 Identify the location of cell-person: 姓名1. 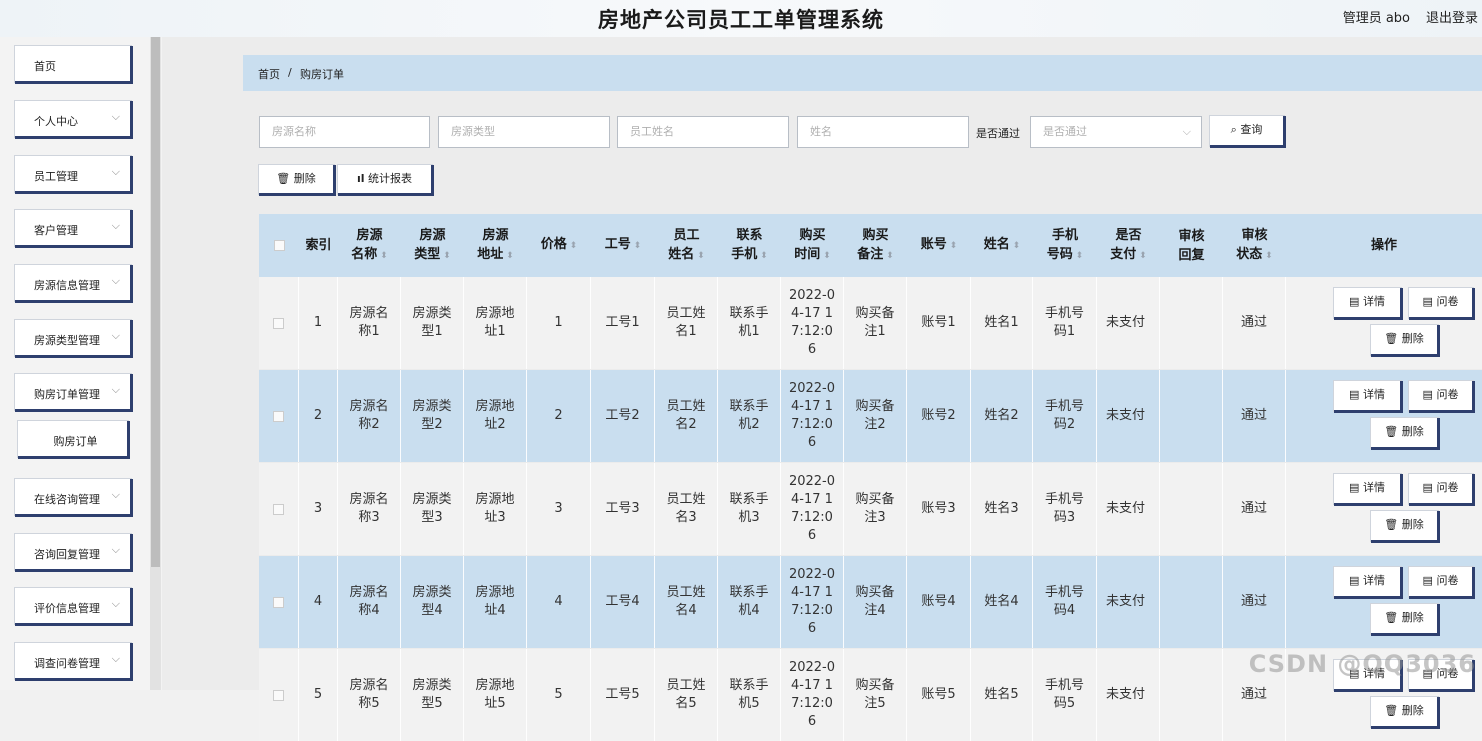
(1002, 323).